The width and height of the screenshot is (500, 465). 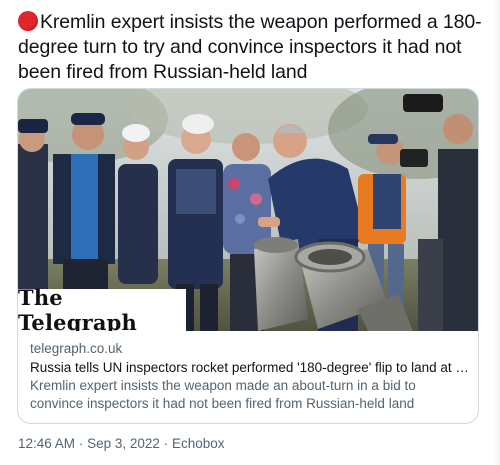 What do you see at coordinates (198, 443) in the screenshot?
I see `tweet-source: Echobox` at bounding box center [198, 443].